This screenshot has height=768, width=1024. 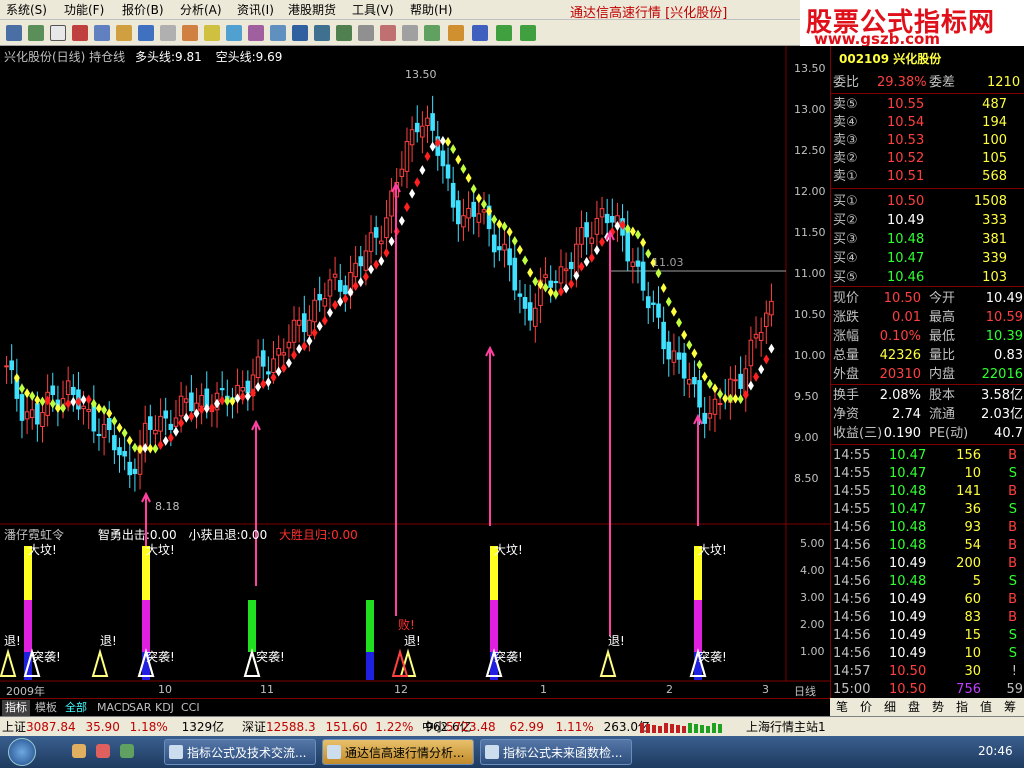 What do you see at coordinates (908, 473) in the screenshot?
I see `tick-price: 10.47` at bounding box center [908, 473].